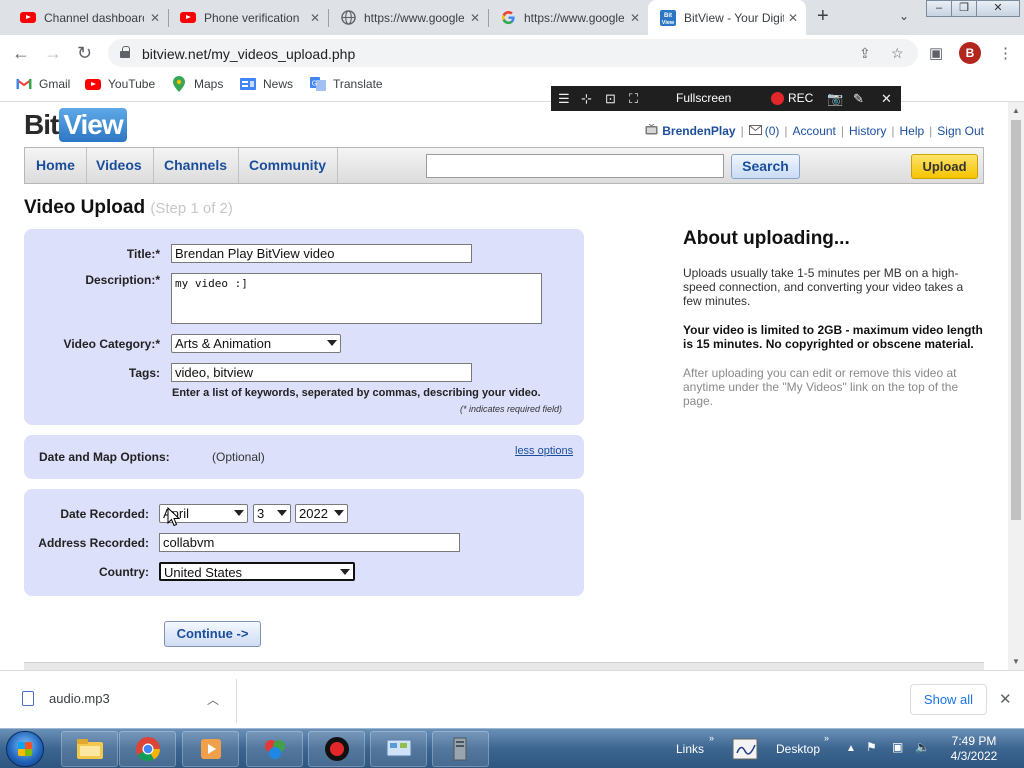 The width and height of the screenshot is (1024, 768). What do you see at coordinates (346, 84) in the screenshot?
I see `bookmark-translate: G Translate` at bounding box center [346, 84].